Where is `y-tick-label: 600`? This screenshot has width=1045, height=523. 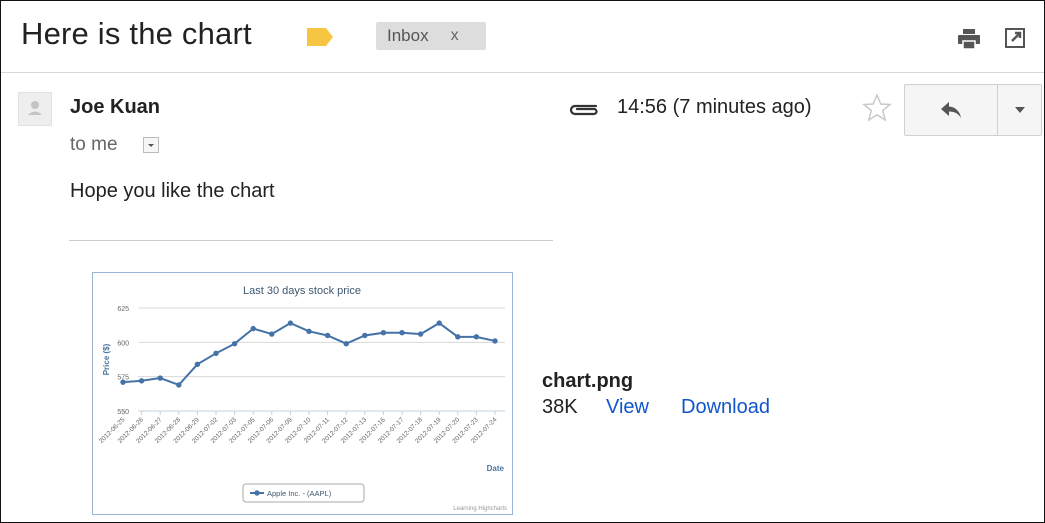 y-tick-label: 600 is located at coordinates (123, 343).